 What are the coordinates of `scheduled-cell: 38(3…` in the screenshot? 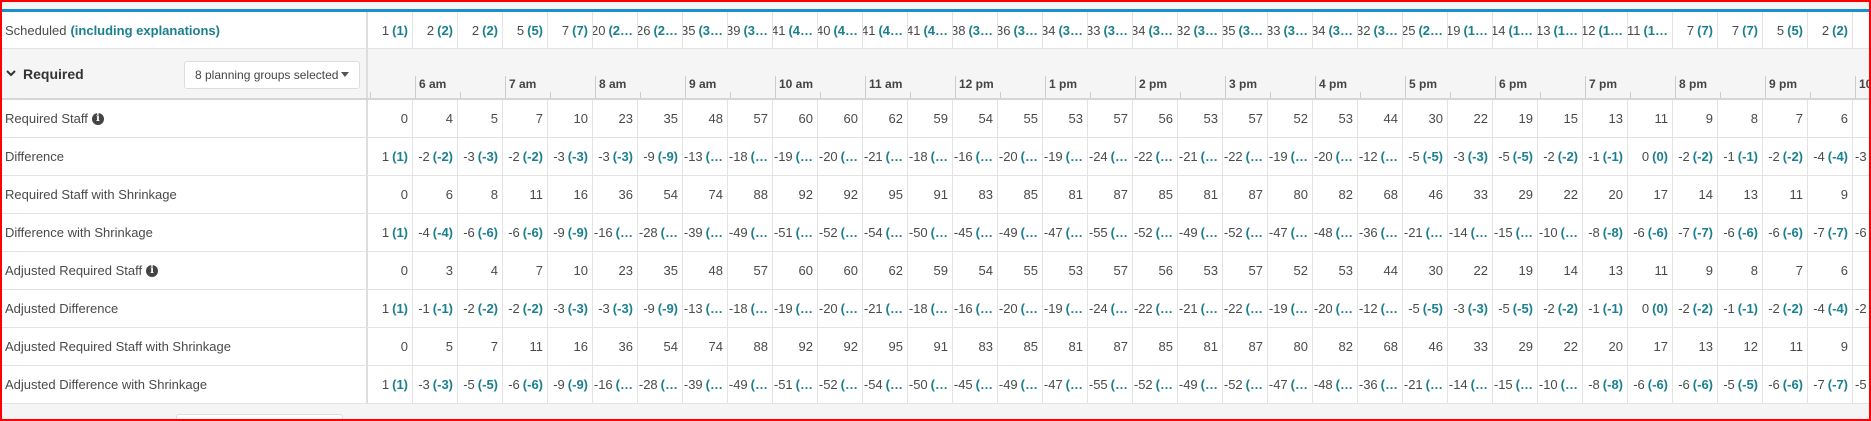 It's located at (975, 30).